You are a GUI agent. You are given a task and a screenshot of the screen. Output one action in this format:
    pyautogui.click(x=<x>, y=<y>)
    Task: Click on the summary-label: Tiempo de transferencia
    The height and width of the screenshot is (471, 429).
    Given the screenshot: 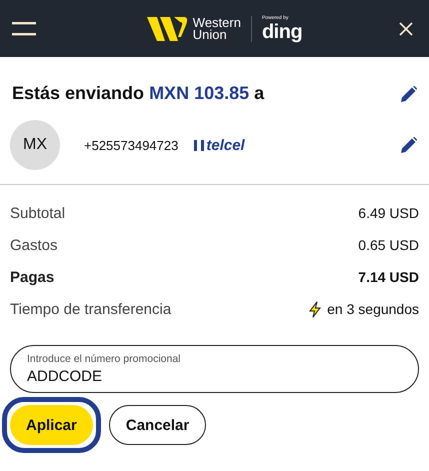 What is the action you would take?
    pyautogui.click(x=91, y=309)
    